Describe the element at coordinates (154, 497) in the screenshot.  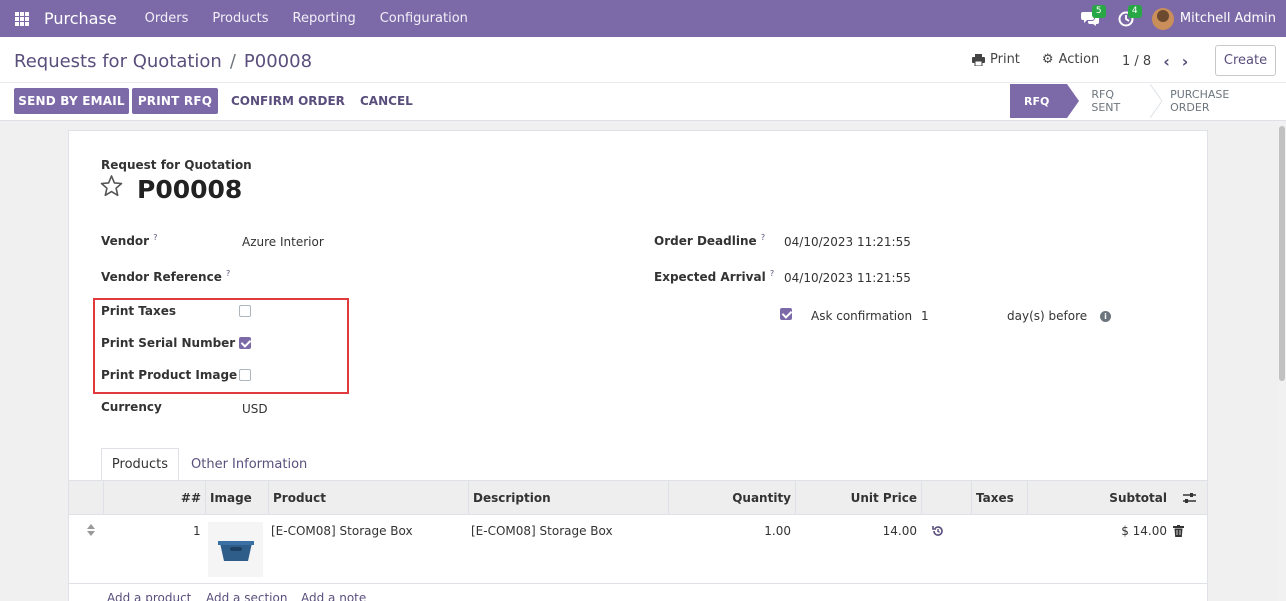
I see `col-sequence: ##` at that location.